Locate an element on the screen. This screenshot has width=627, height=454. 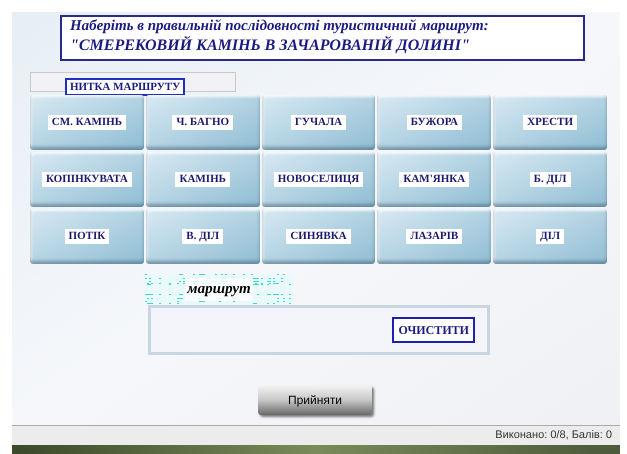
place-button: ДІЛ is located at coordinates (550, 236).